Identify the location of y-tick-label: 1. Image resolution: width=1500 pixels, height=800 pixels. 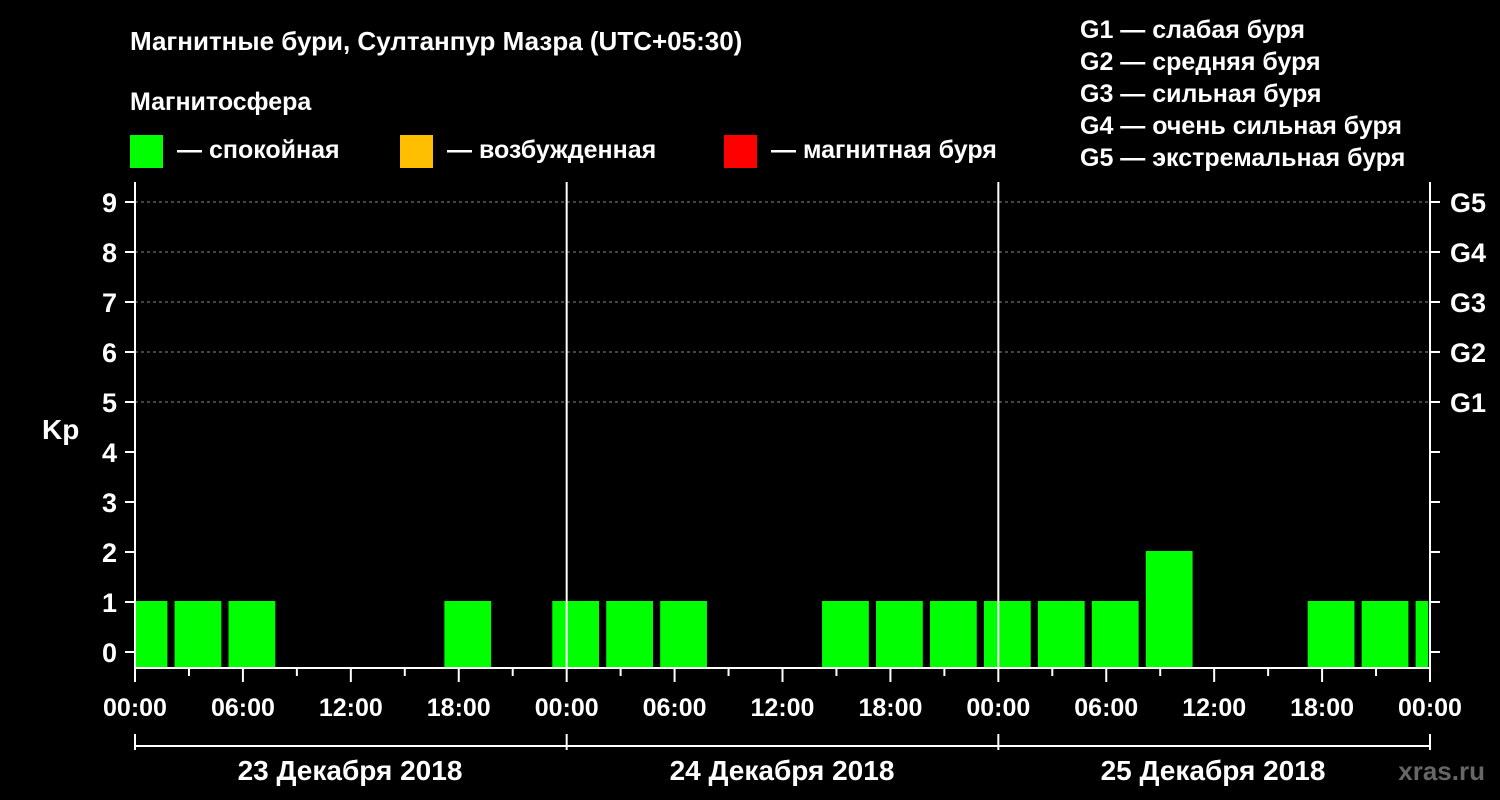
(109, 603).